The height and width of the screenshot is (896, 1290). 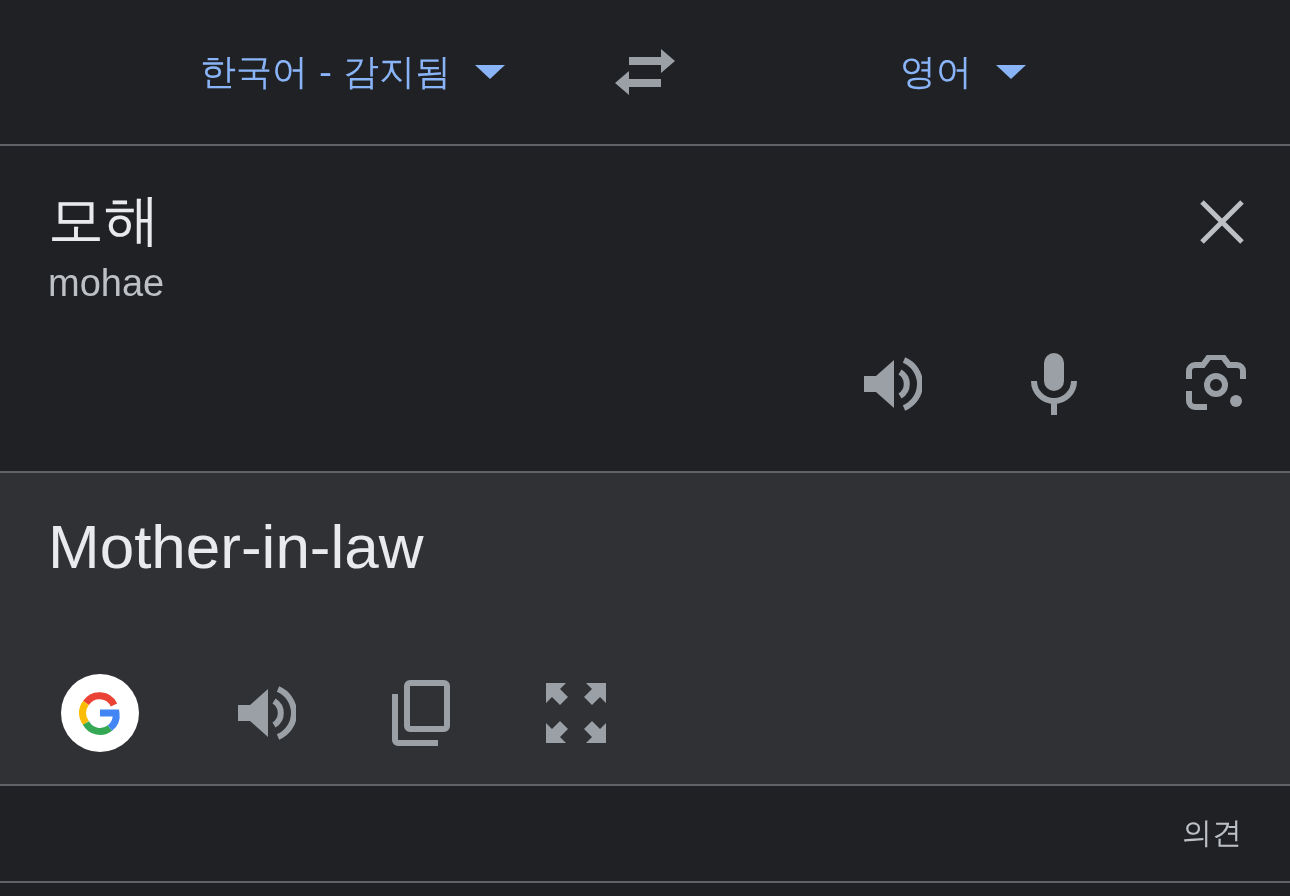 What do you see at coordinates (962, 72) in the screenshot?
I see `target-language-button: 영어` at bounding box center [962, 72].